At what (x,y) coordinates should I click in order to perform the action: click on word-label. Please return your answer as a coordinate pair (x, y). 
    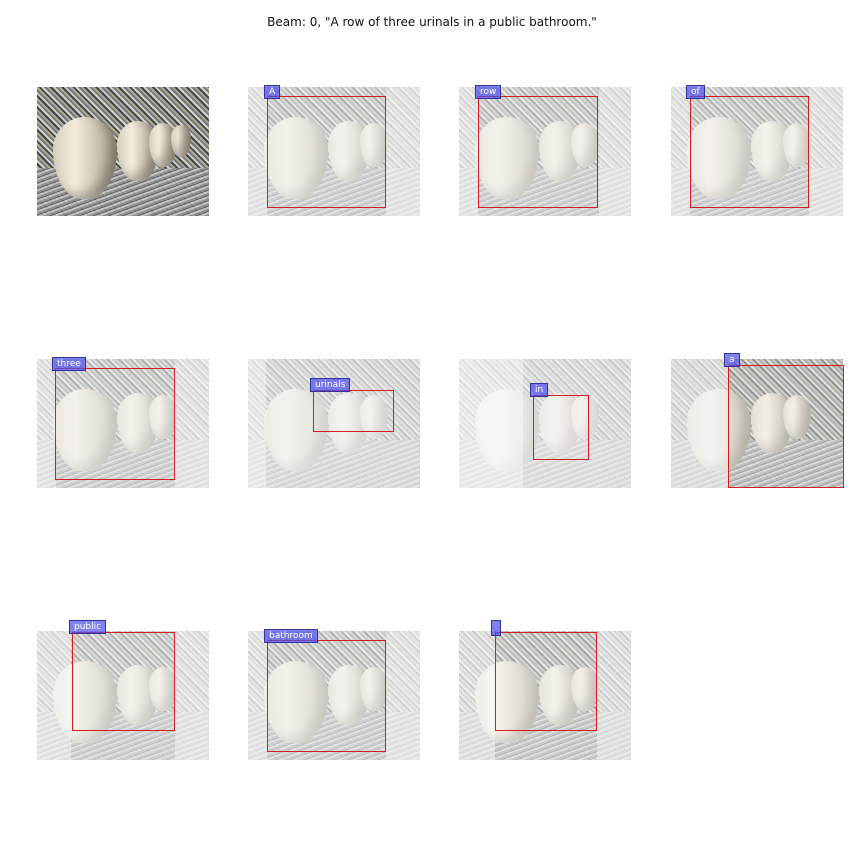
    Looking at the image, I should click on (496, 628).